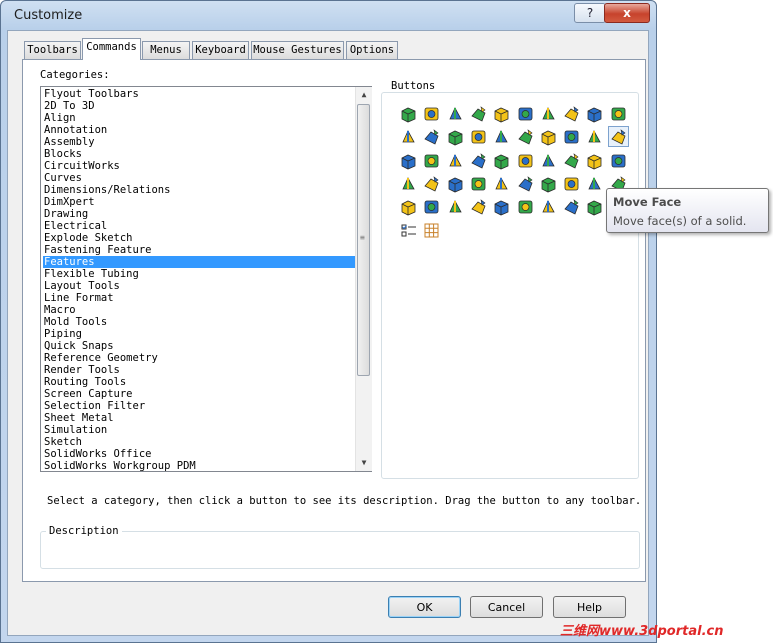 This screenshot has width=773, height=643. What do you see at coordinates (111, 49) in the screenshot?
I see `tab-commands: Commands` at bounding box center [111, 49].